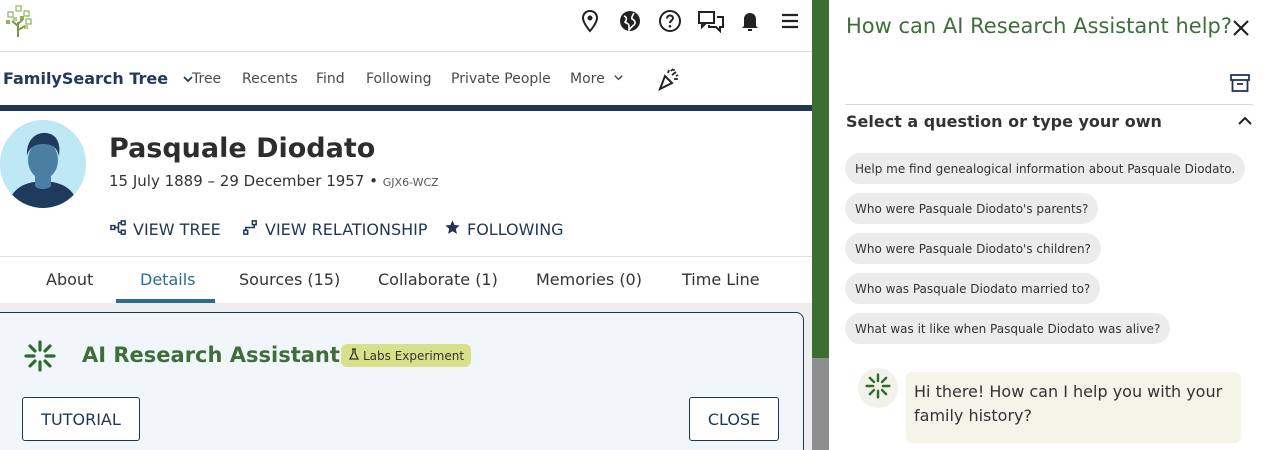 This screenshot has height=450, width=1266. What do you see at coordinates (177, 229) in the screenshot?
I see `view-tree-label: VIEW TREE` at bounding box center [177, 229].